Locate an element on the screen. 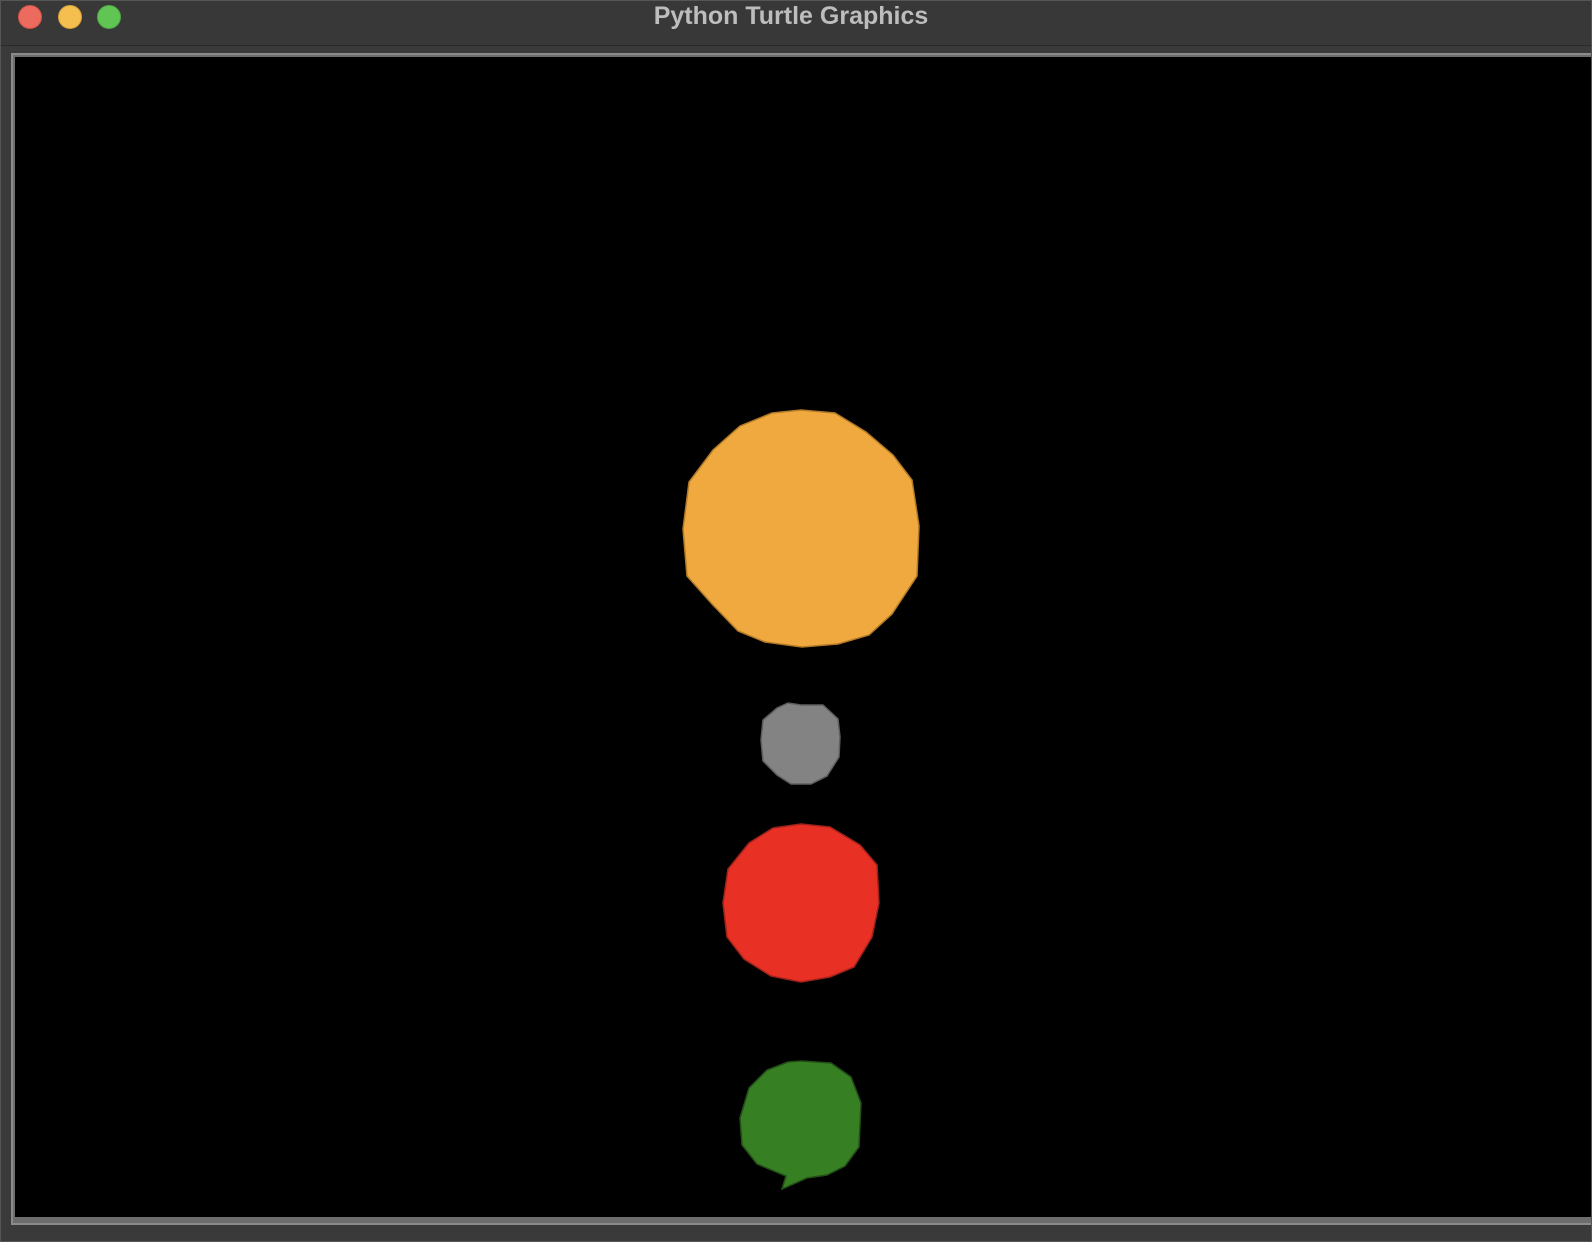 The image size is (1592, 1242). drawing-surface is located at coordinates (801, 800).